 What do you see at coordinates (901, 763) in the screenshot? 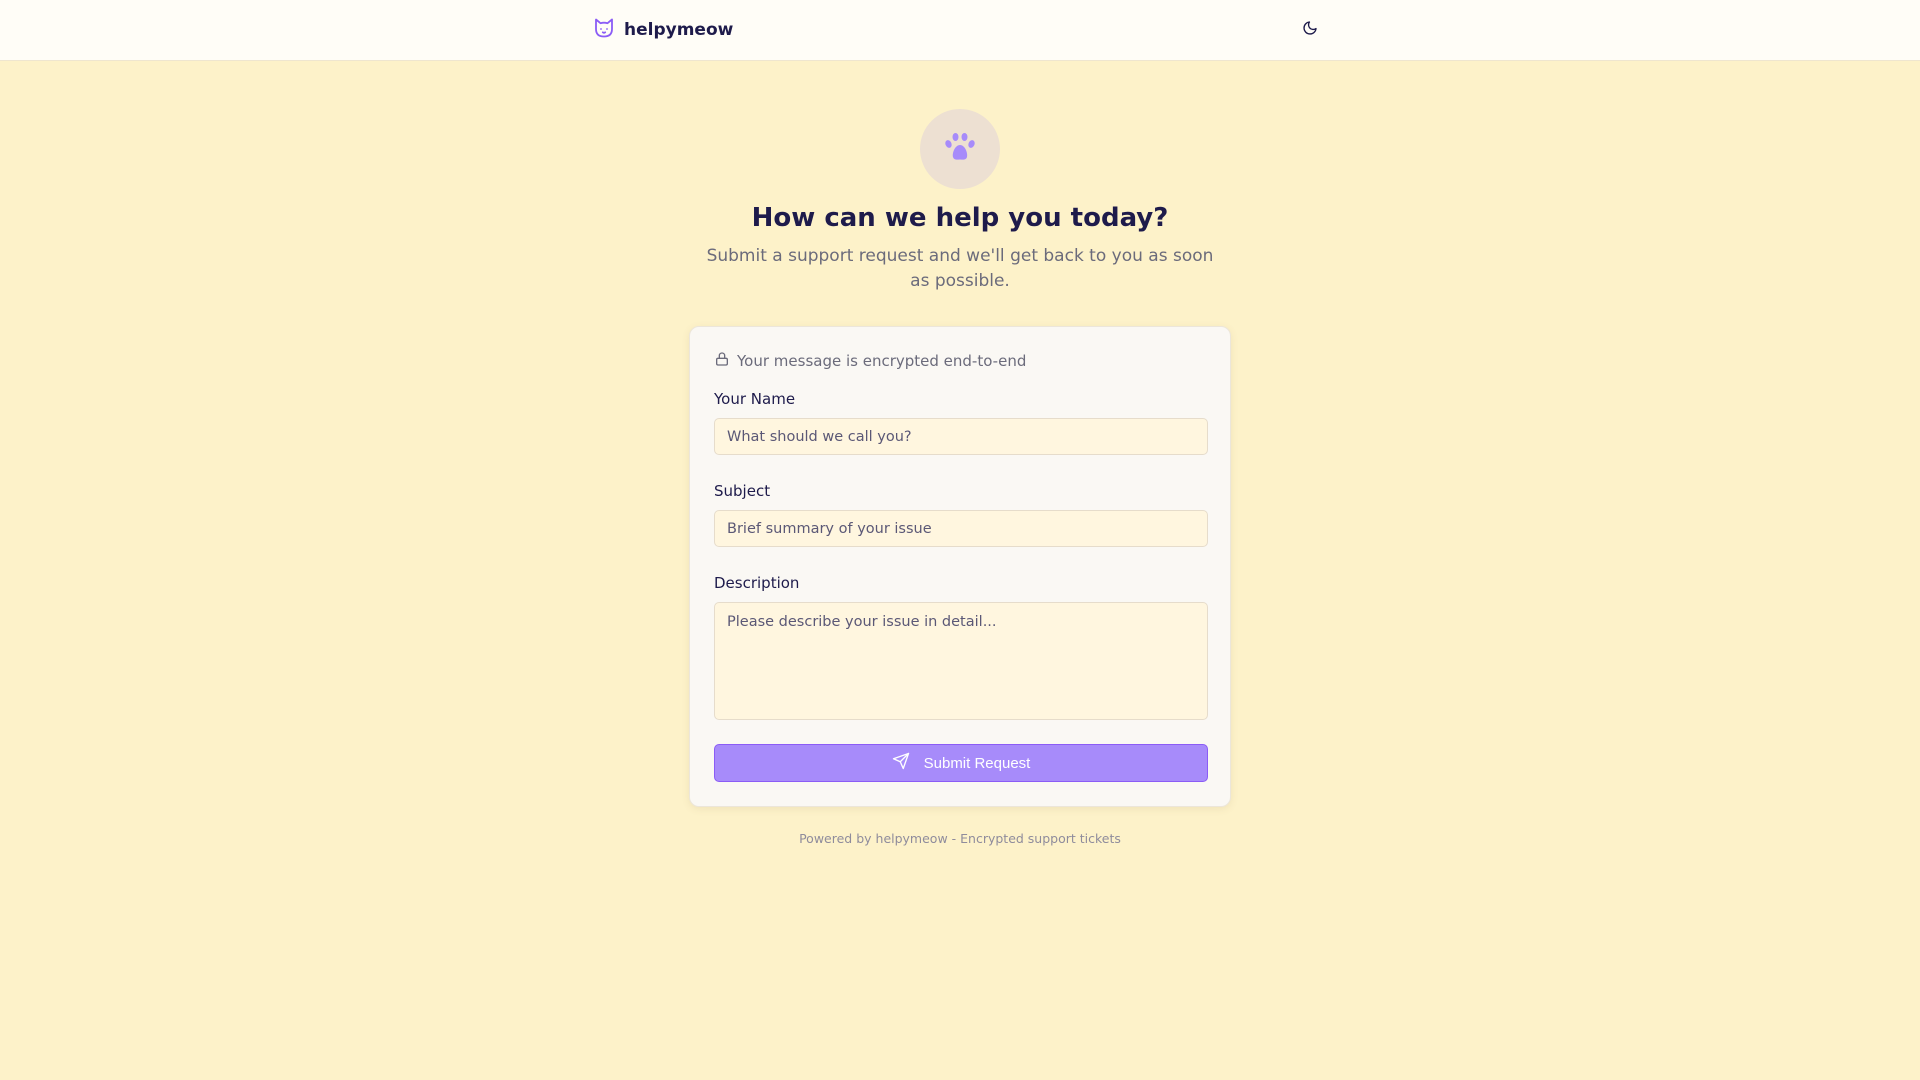
I see `send-icon` at bounding box center [901, 763].